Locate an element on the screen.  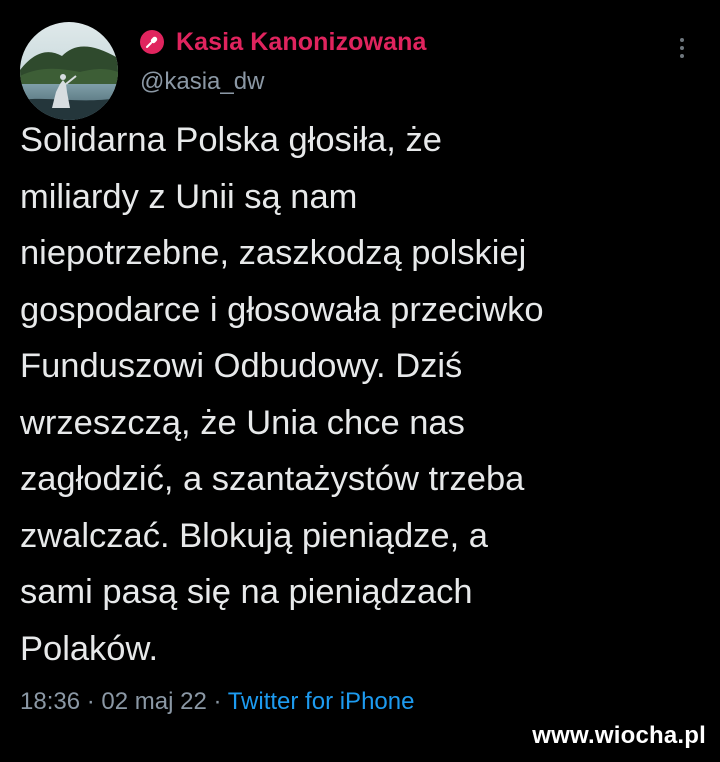
landscape-avatar-icon is located at coordinates (69, 71).